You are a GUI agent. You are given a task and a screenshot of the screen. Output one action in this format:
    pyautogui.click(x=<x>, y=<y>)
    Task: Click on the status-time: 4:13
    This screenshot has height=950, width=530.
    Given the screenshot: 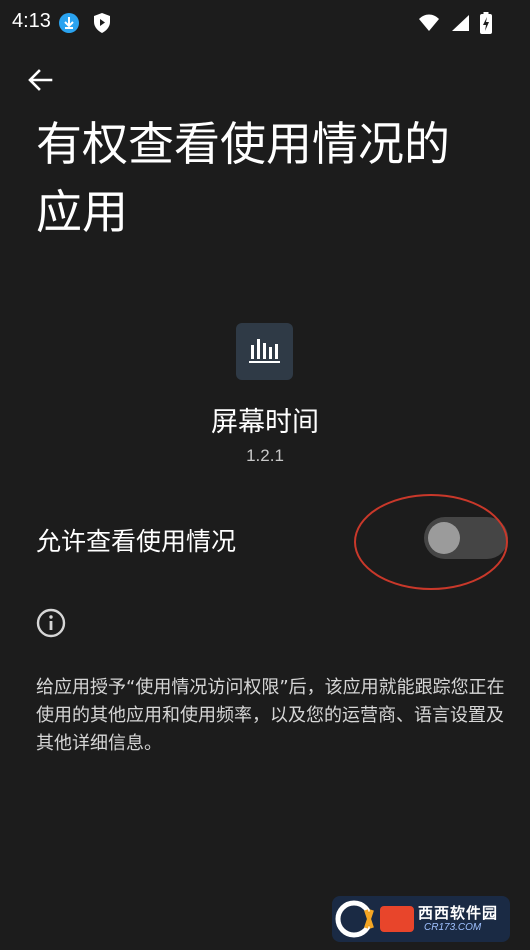 What is the action you would take?
    pyautogui.click(x=31, y=21)
    